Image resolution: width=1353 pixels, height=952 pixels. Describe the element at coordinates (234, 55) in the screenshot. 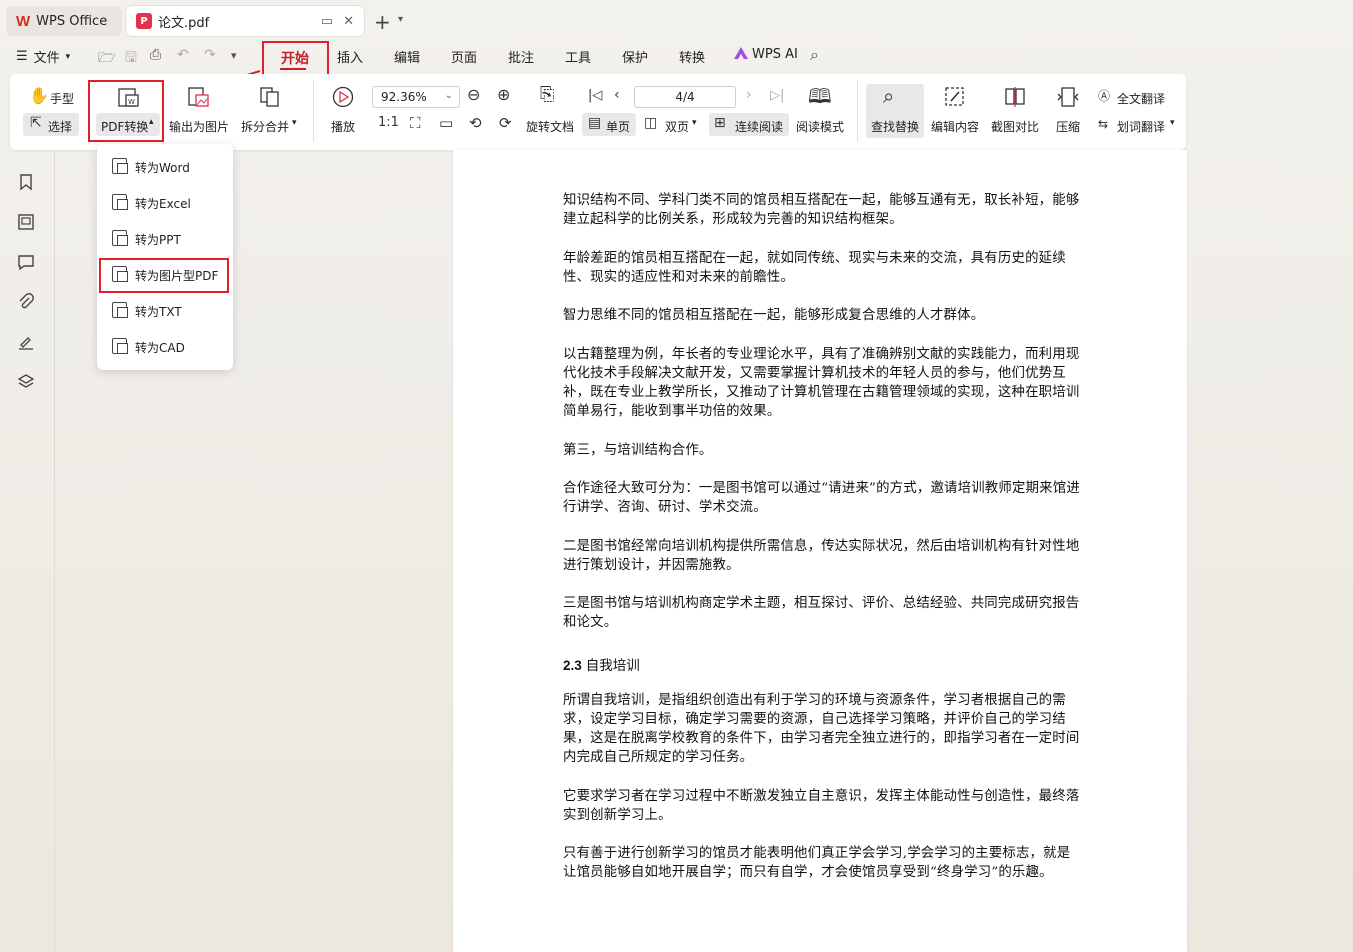

I see `quick-access-more-icon: ▾` at that location.